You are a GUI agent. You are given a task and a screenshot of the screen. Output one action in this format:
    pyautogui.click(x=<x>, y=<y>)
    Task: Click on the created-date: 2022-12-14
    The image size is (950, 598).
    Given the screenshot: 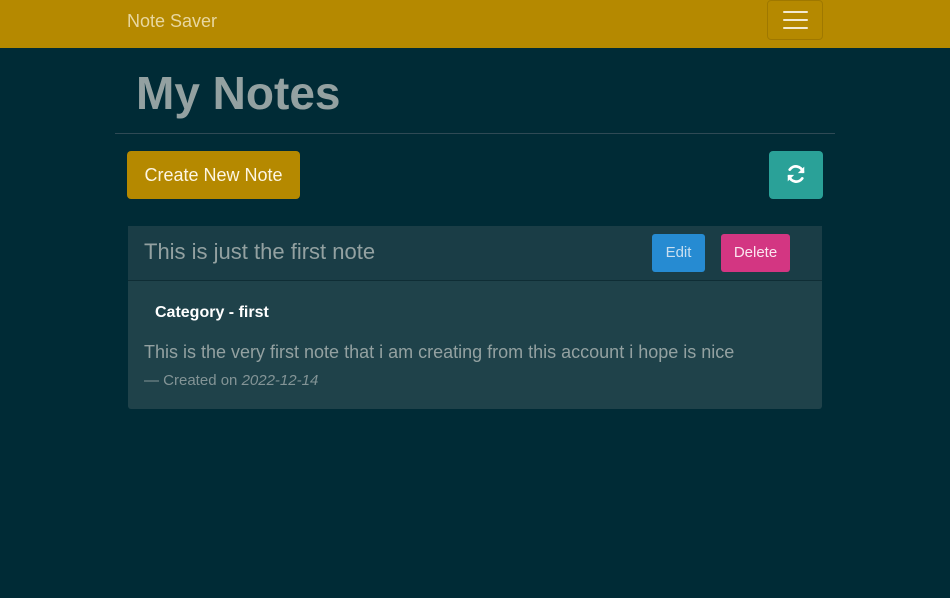 What is the action you would take?
    pyautogui.click(x=280, y=380)
    